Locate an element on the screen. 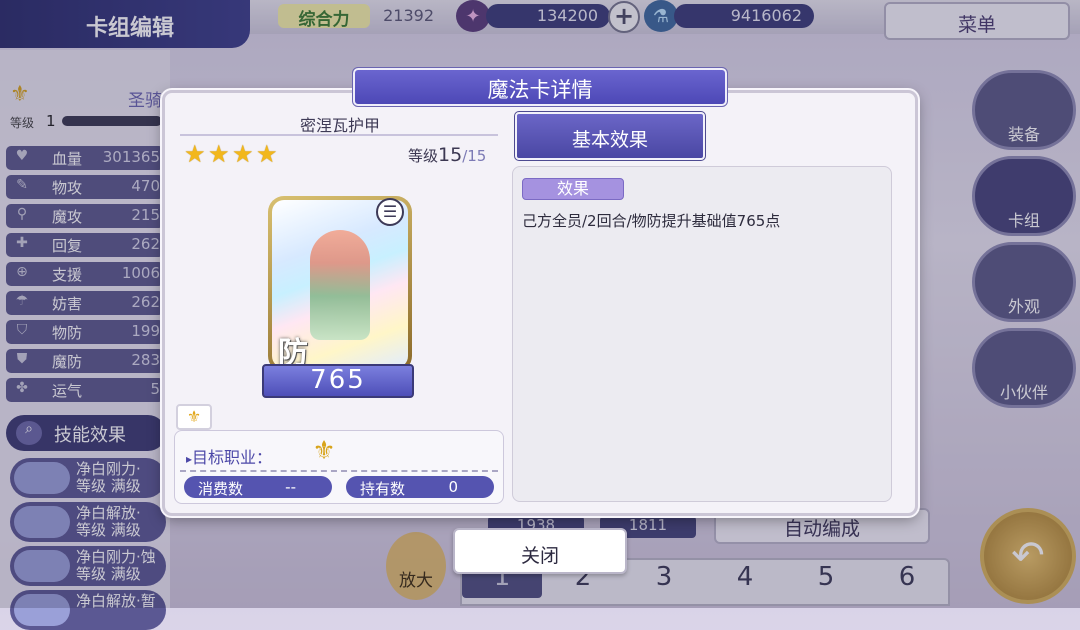  fleur-icon: ⚜ is located at coordinates (324, 451).